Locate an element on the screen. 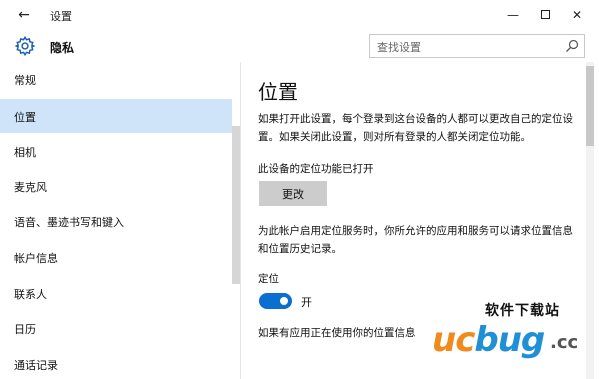 The height and width of the screenshot is (379, 599). location-toggle-label: 定位 is located at coordinates (268, 279).